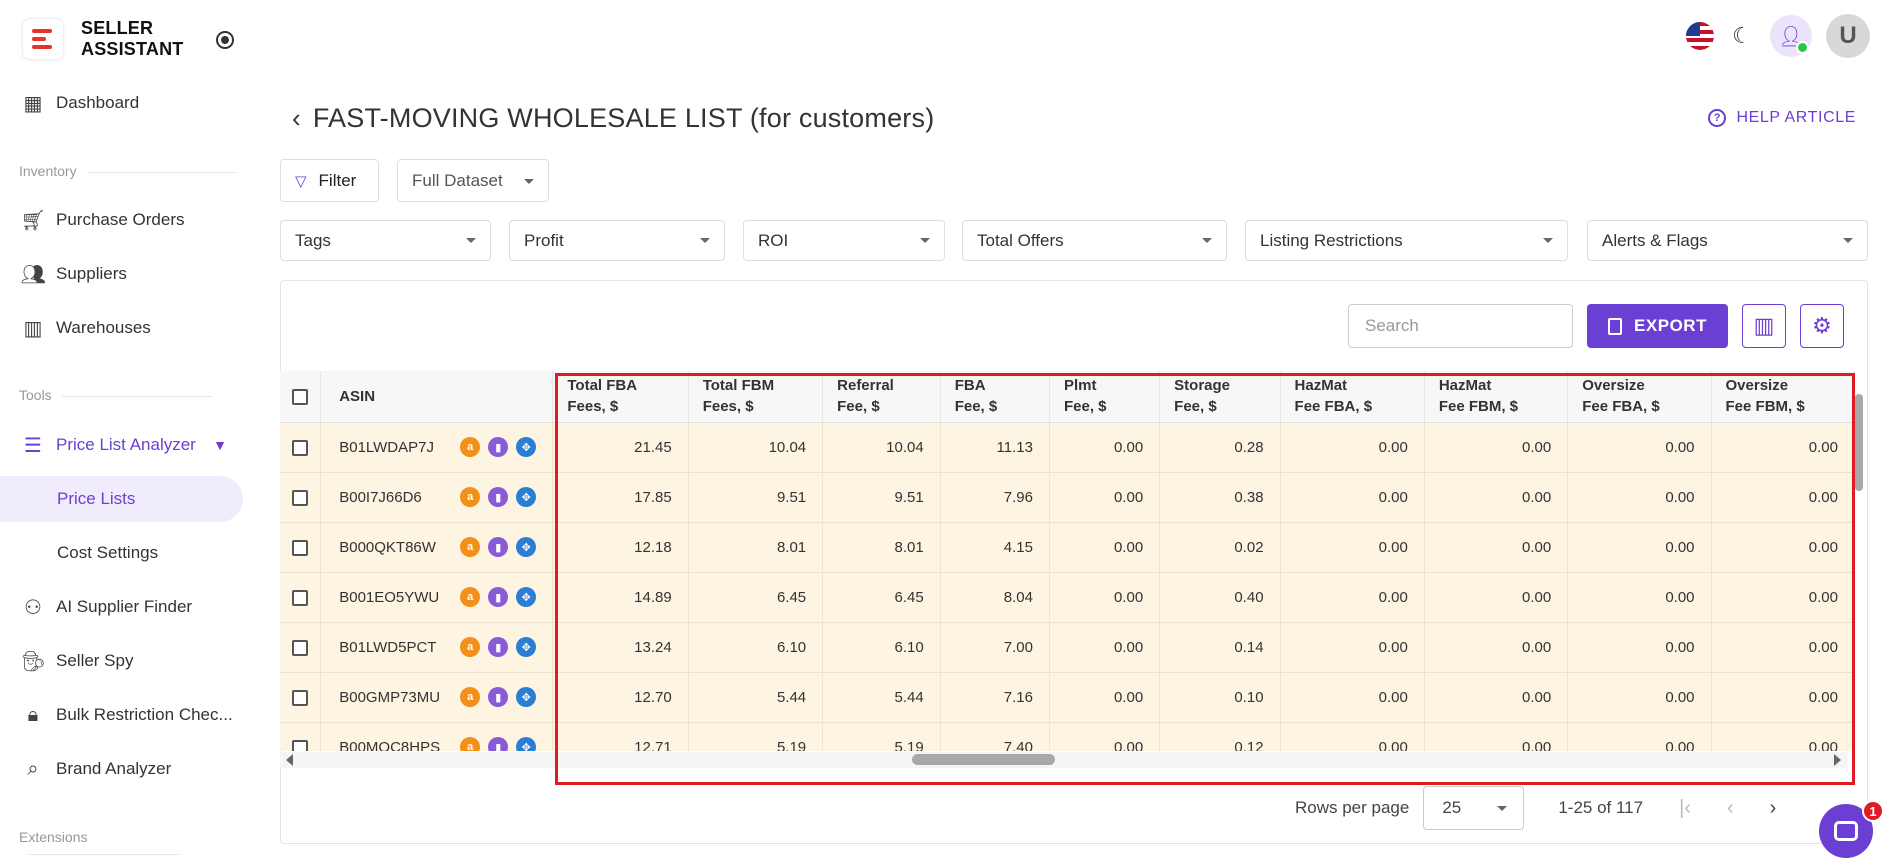 This screenshot has height=858, width=1900. I want to click on sidebar-item-ai-supplier-finder: ⚇ AI Supplier Finder, so click(121, 607).